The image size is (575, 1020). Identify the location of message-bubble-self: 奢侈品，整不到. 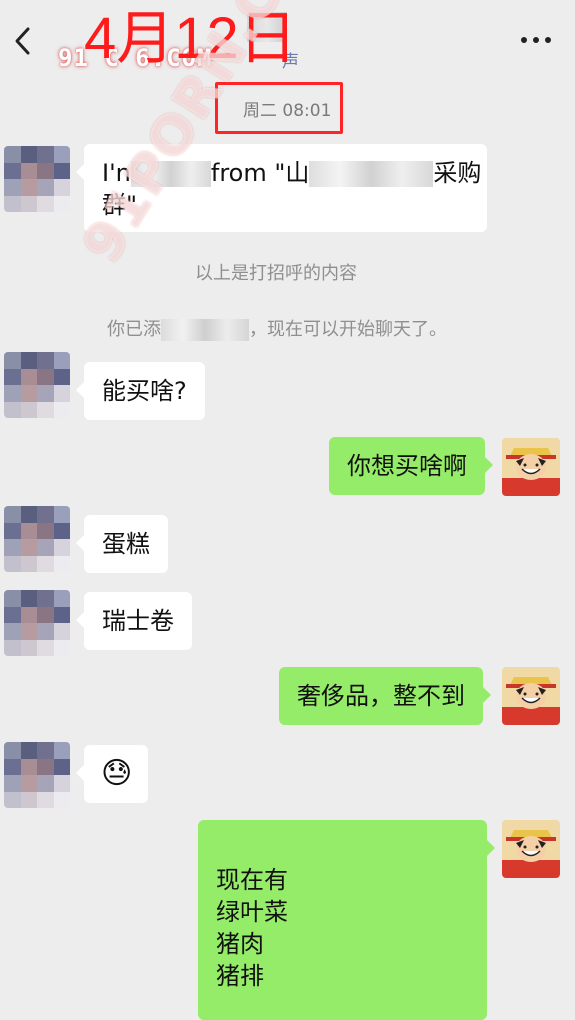
(385, 696).